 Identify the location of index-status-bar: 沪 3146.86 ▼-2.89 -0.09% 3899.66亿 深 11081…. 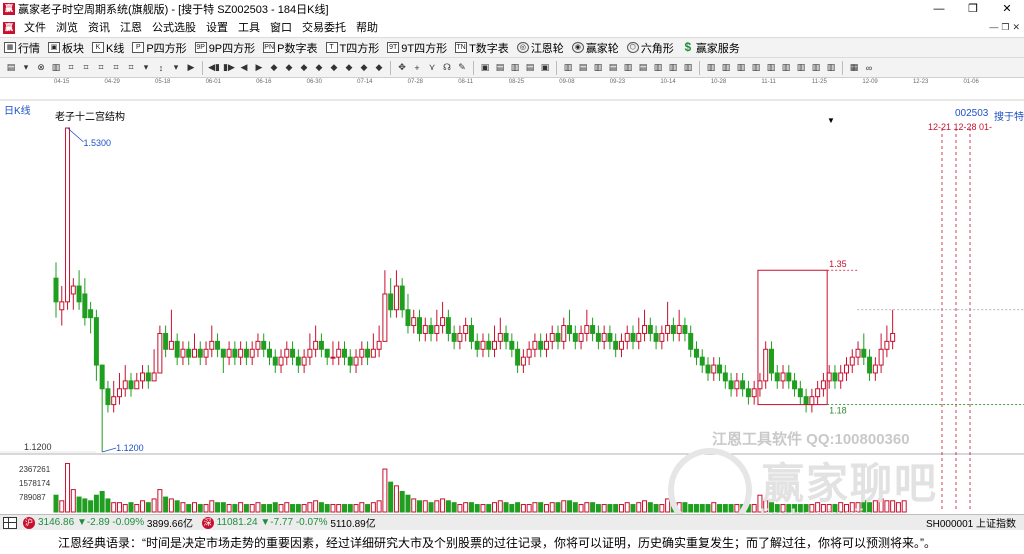
(512, 522).